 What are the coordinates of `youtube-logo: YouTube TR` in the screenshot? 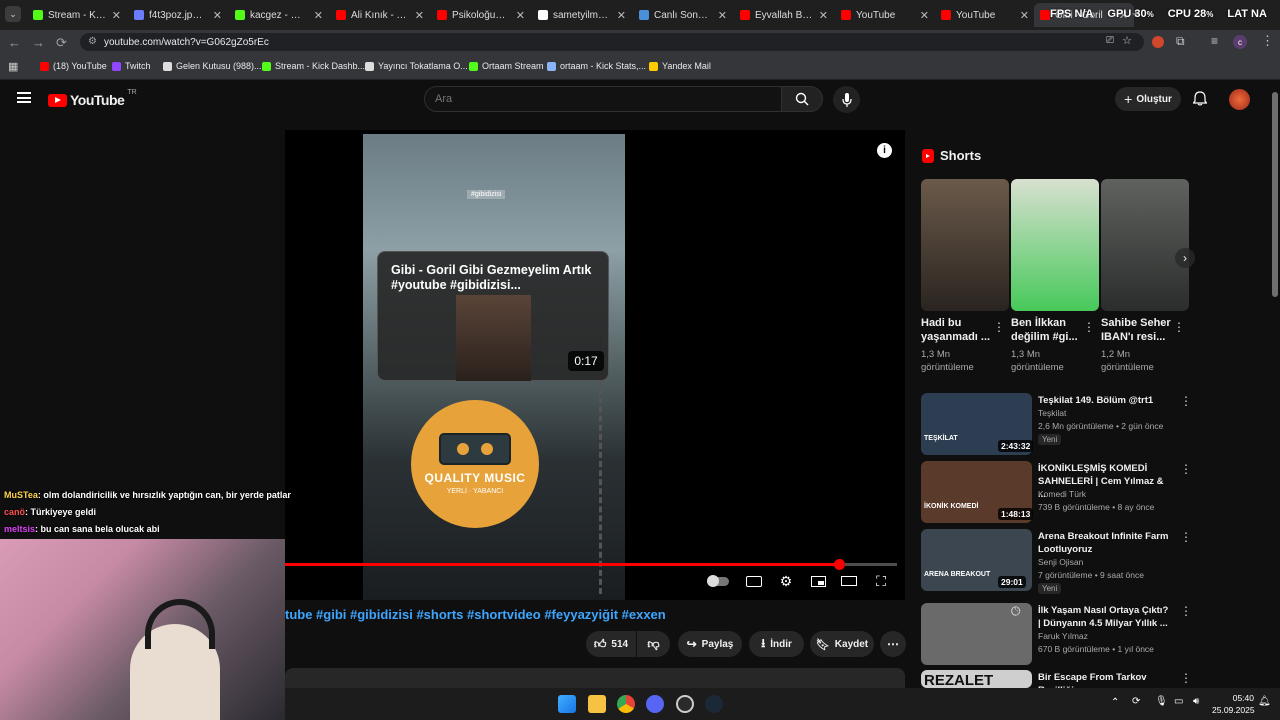 It's located at (92, 98).